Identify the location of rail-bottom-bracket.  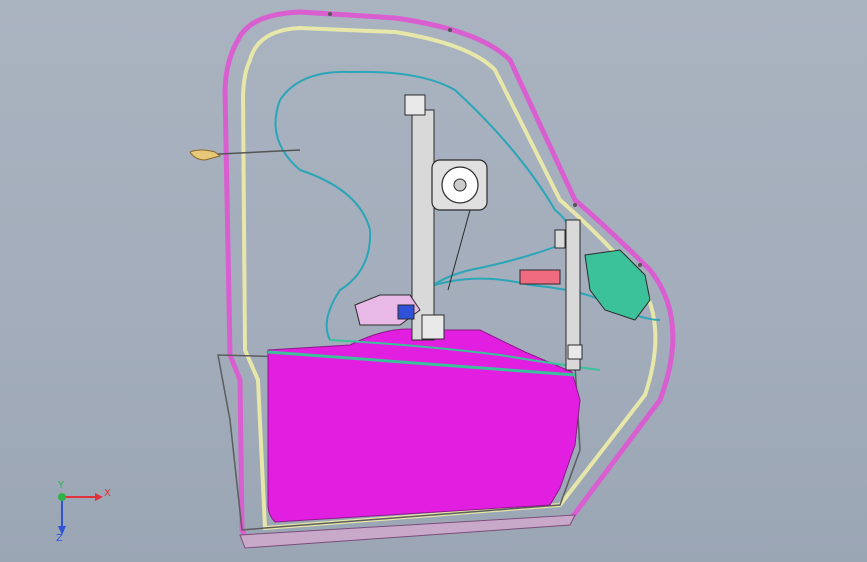
(433, 327).